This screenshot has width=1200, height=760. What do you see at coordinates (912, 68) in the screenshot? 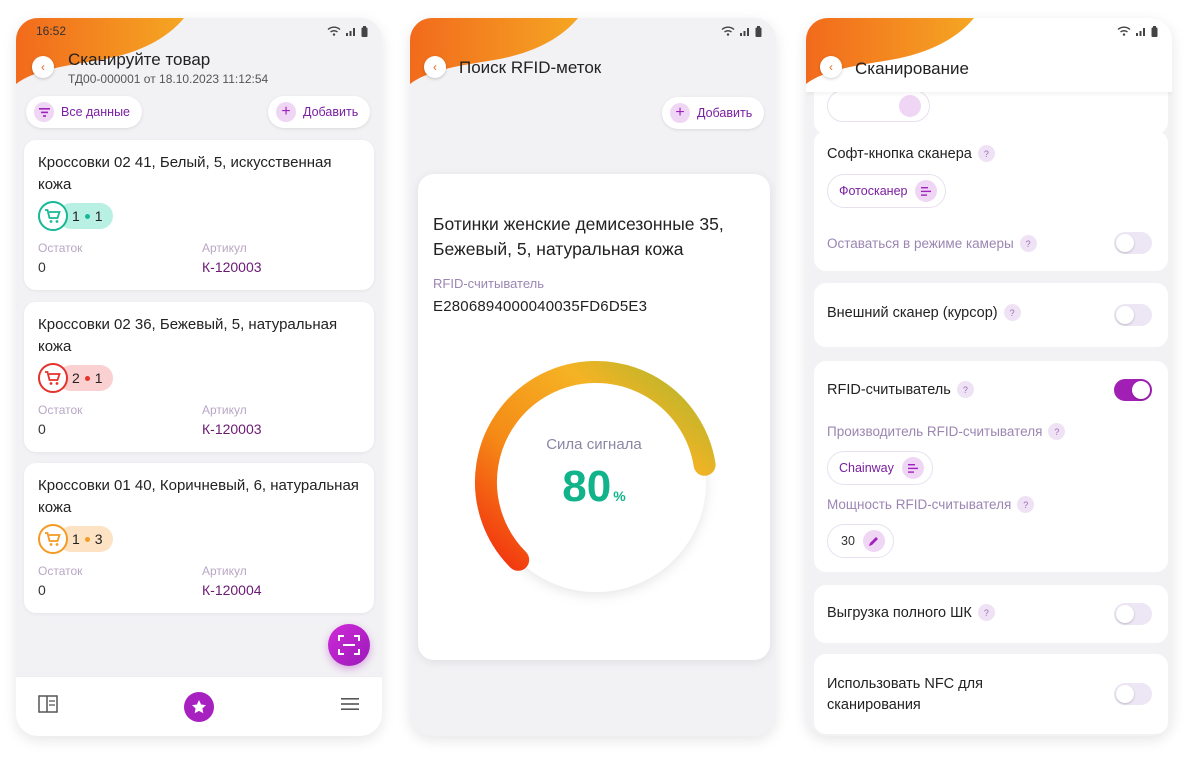
I see `page-title: Сканирование` at bounding box center [912, 68].